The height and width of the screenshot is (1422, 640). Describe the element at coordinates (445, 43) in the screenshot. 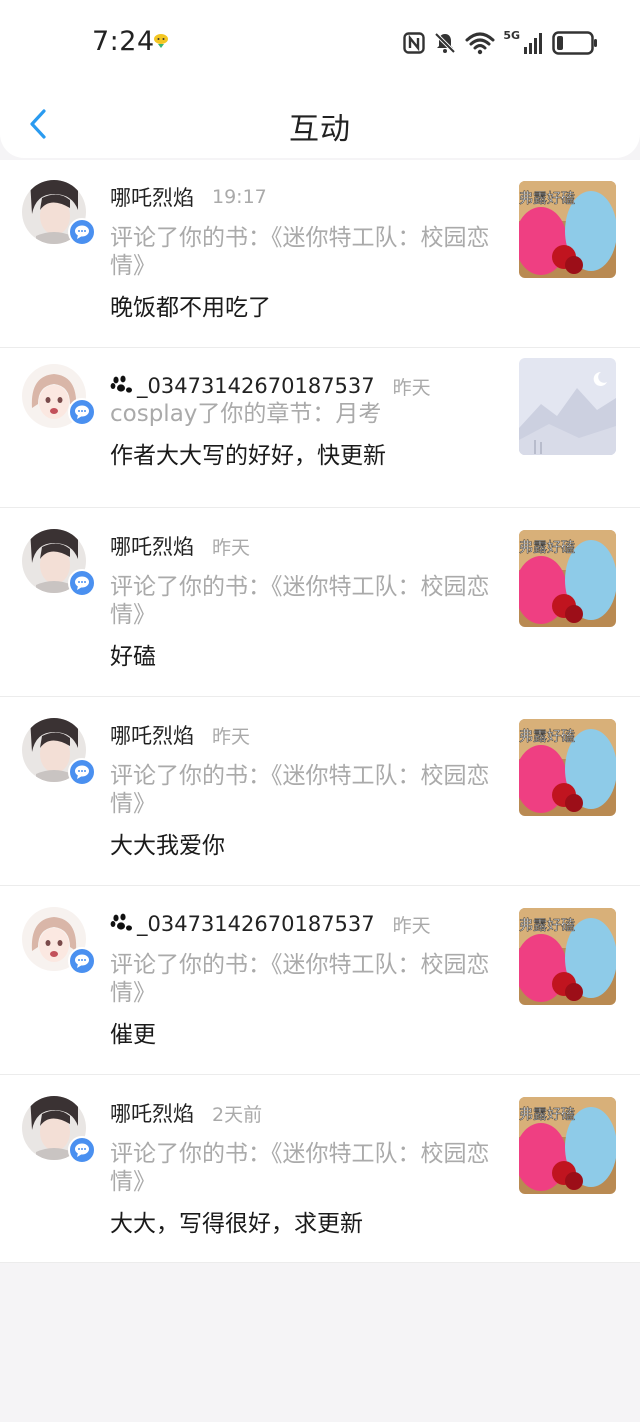

I see `mute-bell-icon` at that location.